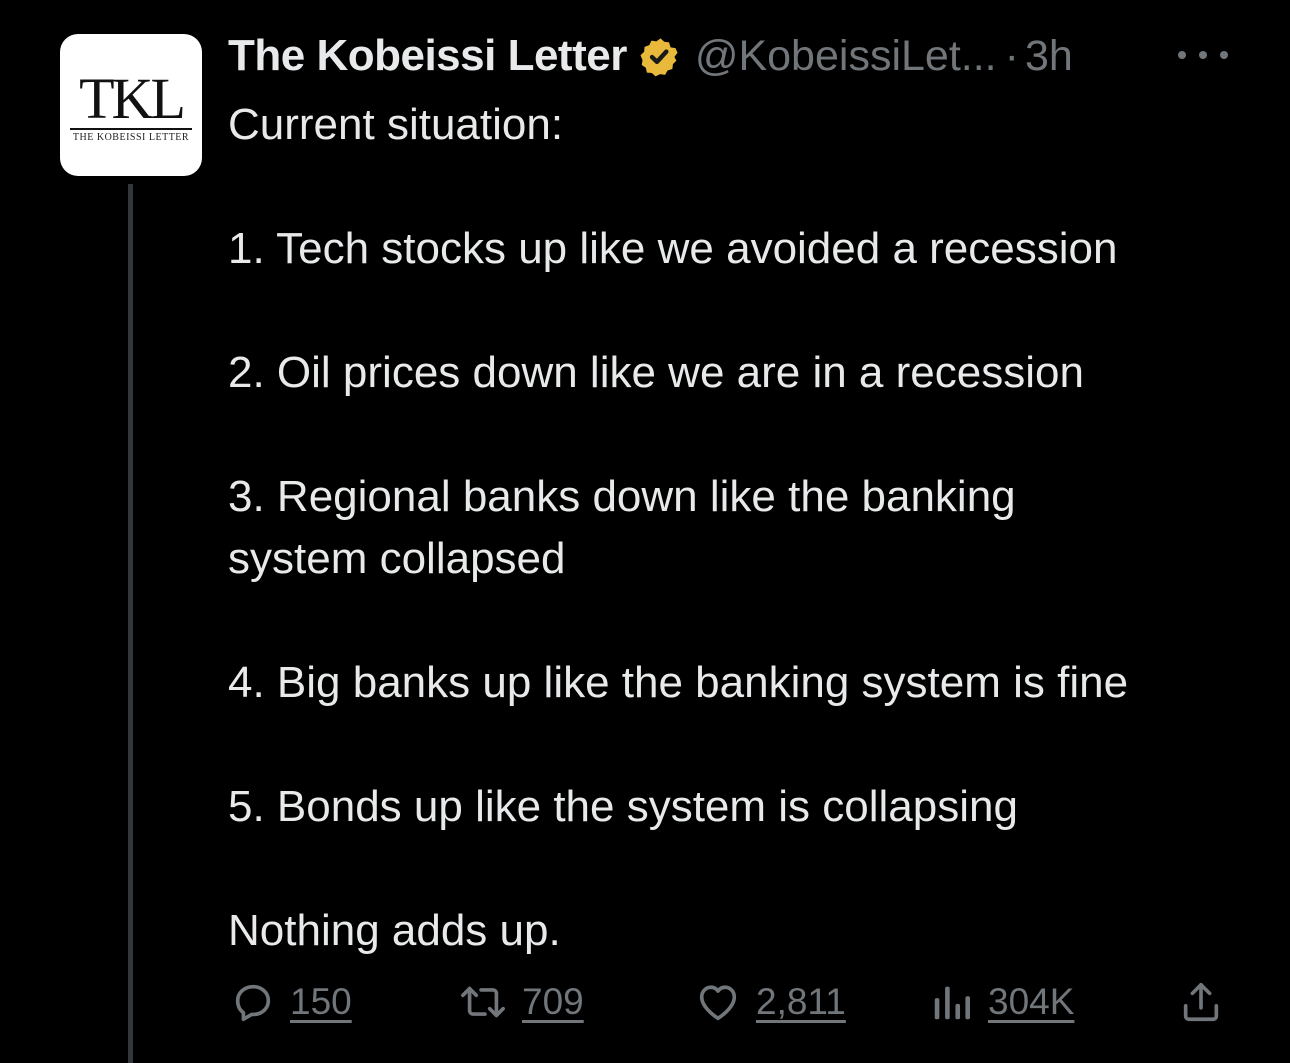 The width and height of the screenshot is (1290, 1063). I want to click on like-button: 2,811, so click(770, 1002).